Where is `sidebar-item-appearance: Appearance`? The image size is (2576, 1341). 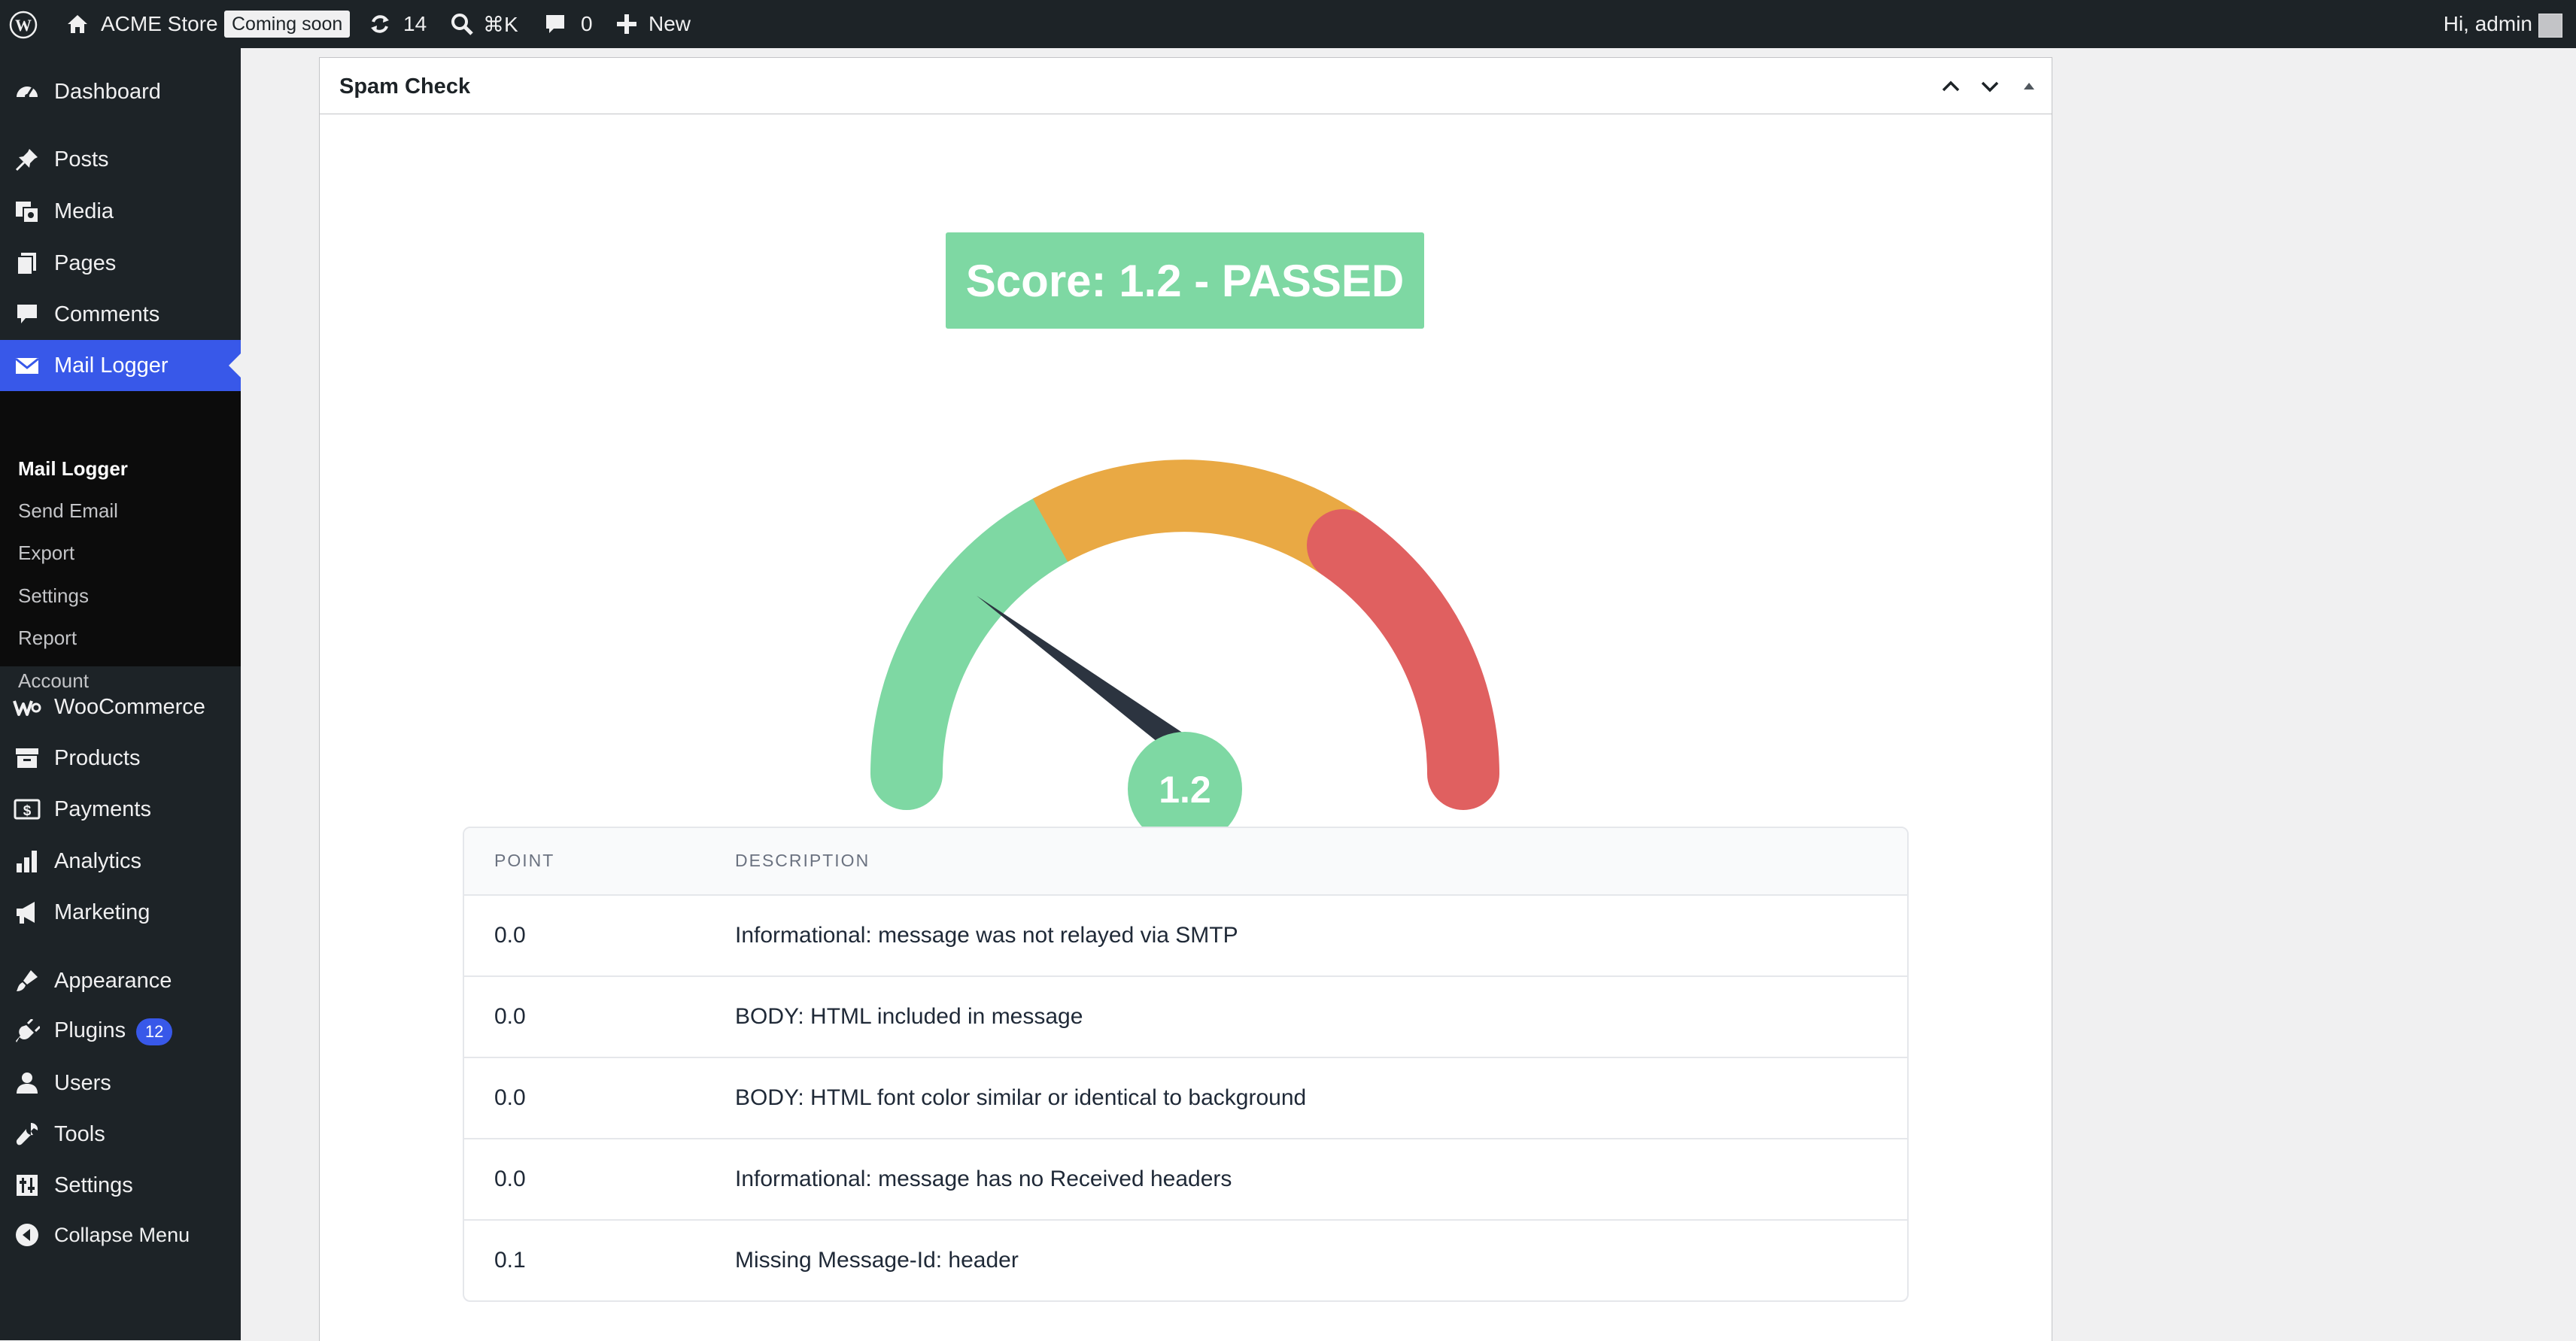 sidebar-item-appearance: Appearance is located at coordinates (120, 980).